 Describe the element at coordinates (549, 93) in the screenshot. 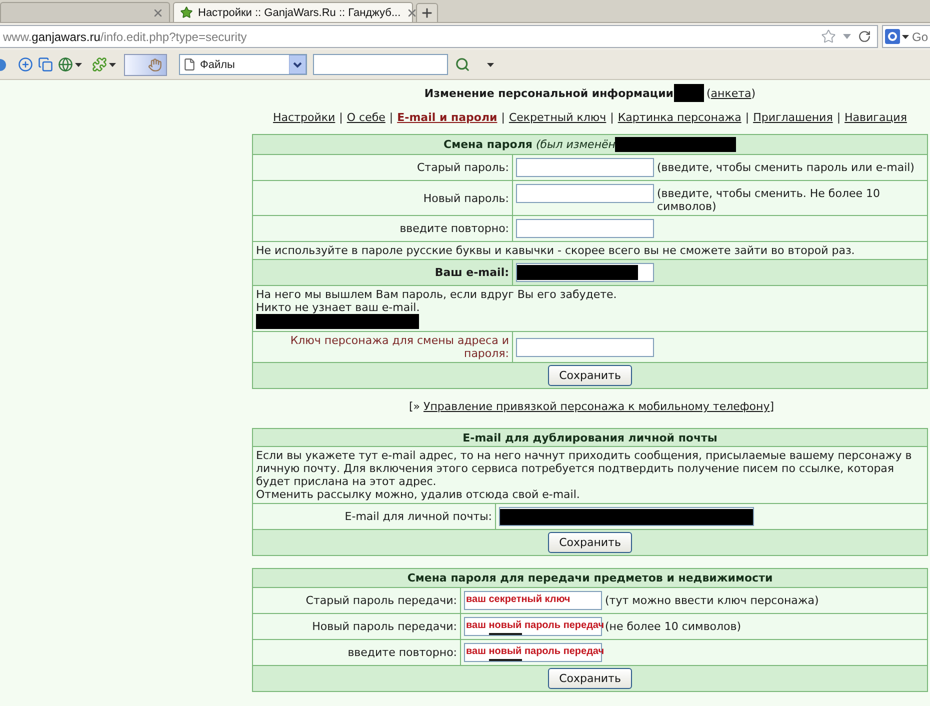

I see `page-heading: Изменение персональной информации` at that location.